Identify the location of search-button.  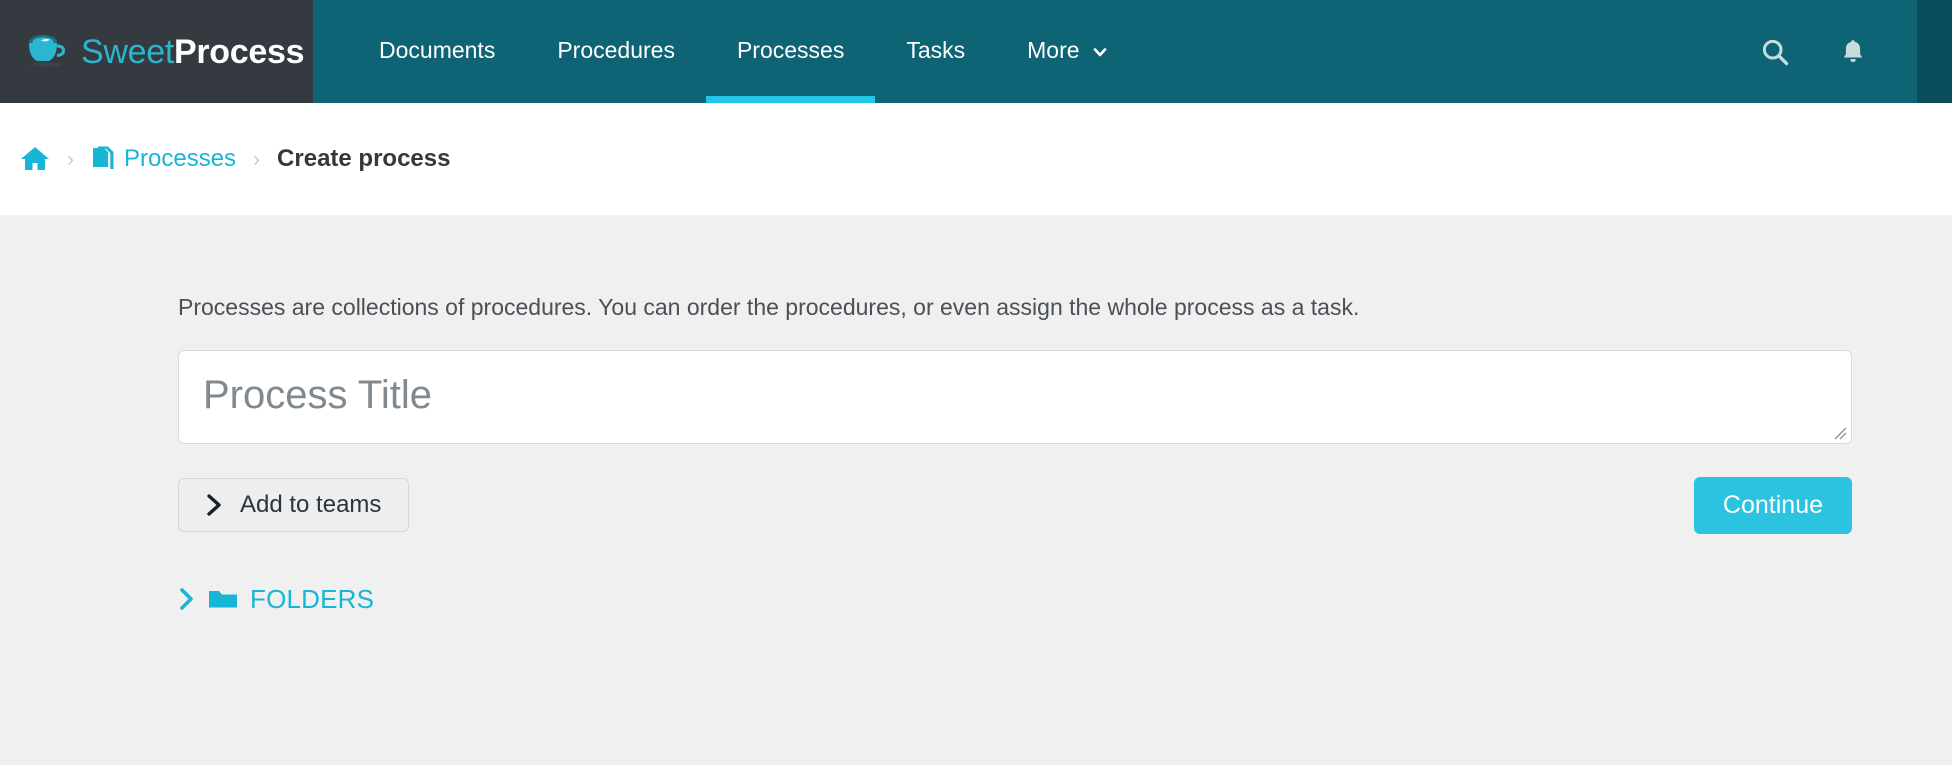
(1775, 52).